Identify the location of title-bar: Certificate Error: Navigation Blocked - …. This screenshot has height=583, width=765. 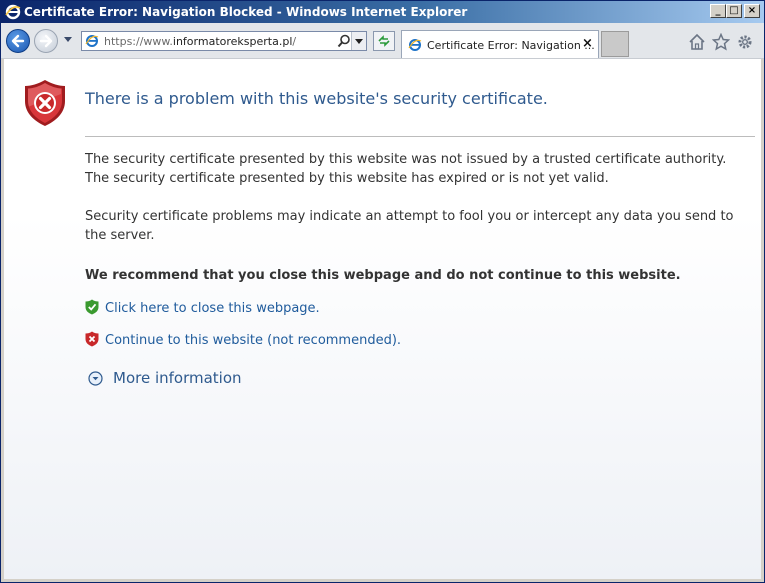
(382, 12).